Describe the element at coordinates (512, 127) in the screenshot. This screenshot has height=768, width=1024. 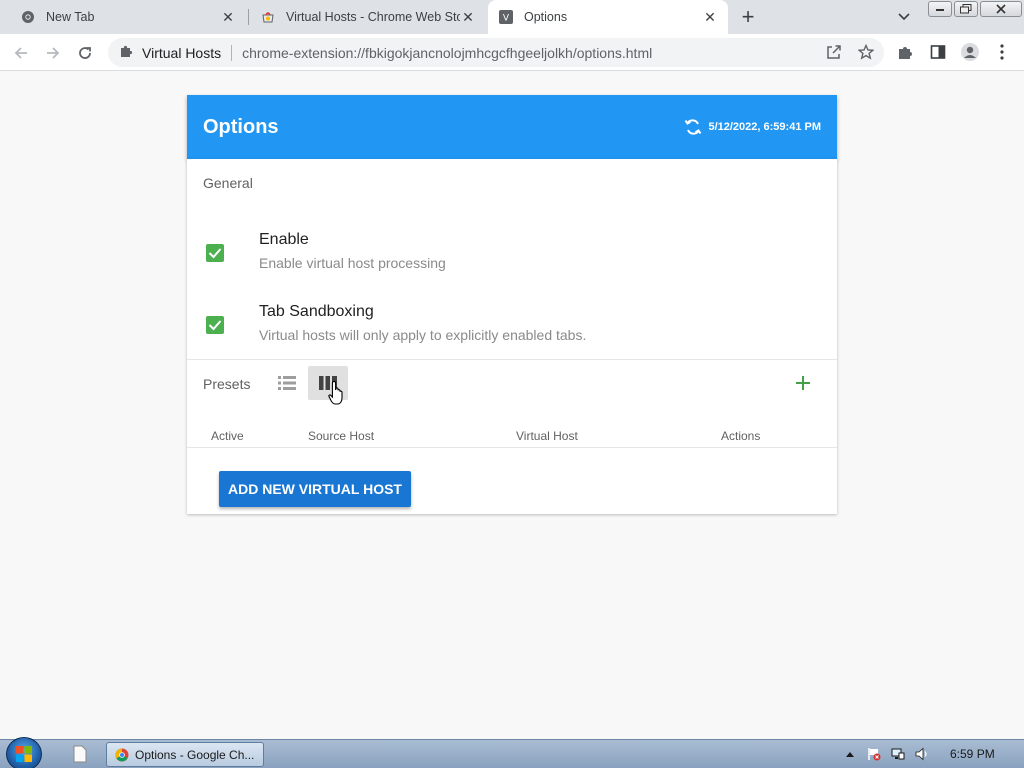
I see `app-header: Options 5/12/2022, 6:59:41 PM` at that location.